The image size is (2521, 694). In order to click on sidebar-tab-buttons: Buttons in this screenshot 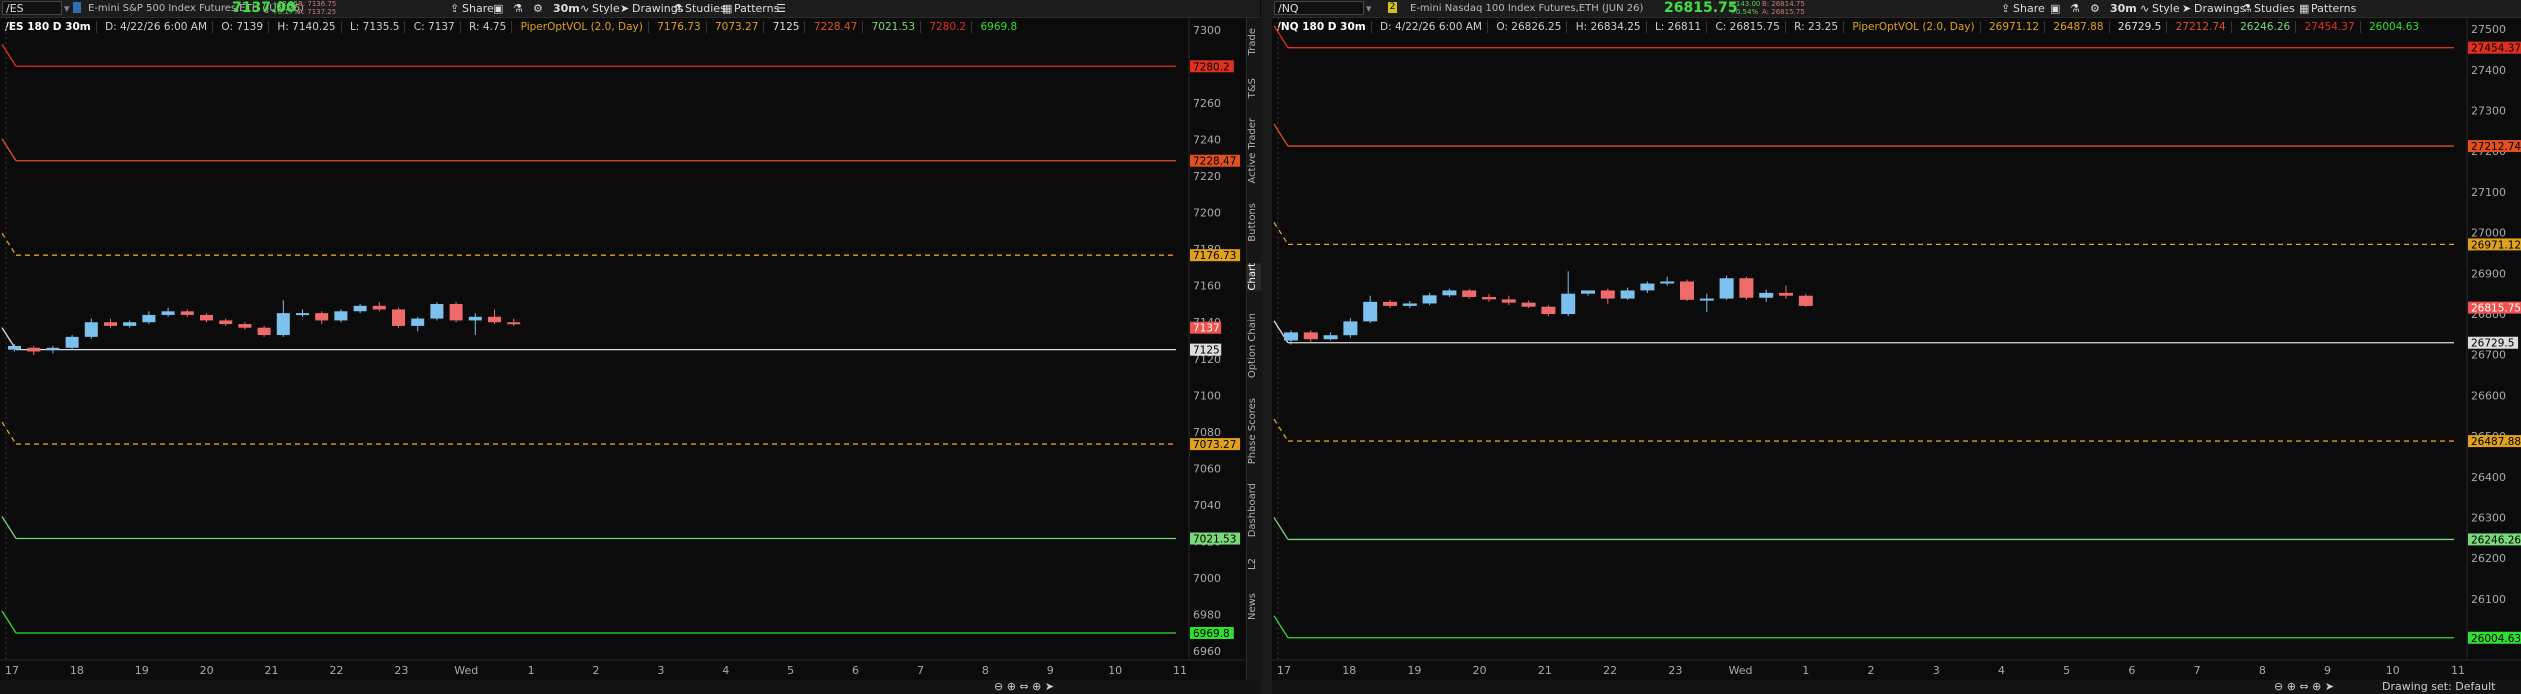, I will do `click(1254, 222)`.